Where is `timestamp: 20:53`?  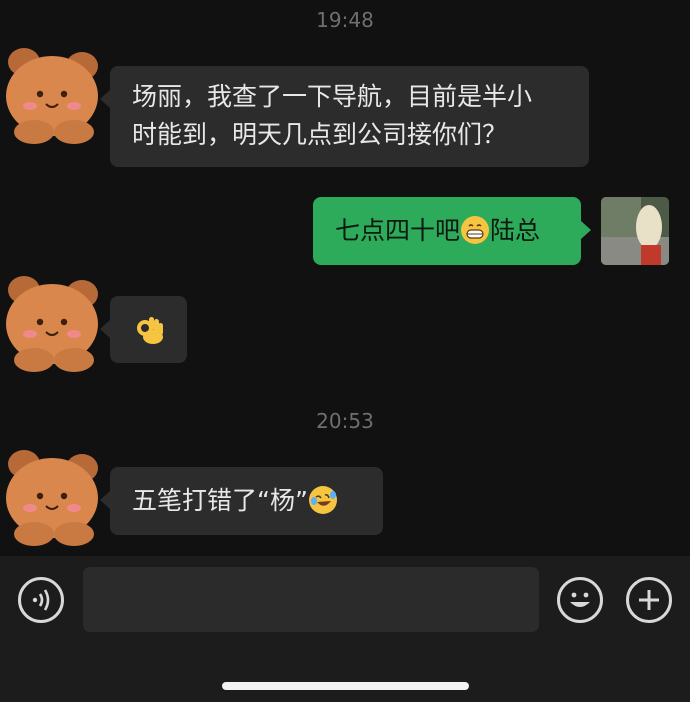
timestamp: 20:53 is located at coordinates (345, 421).